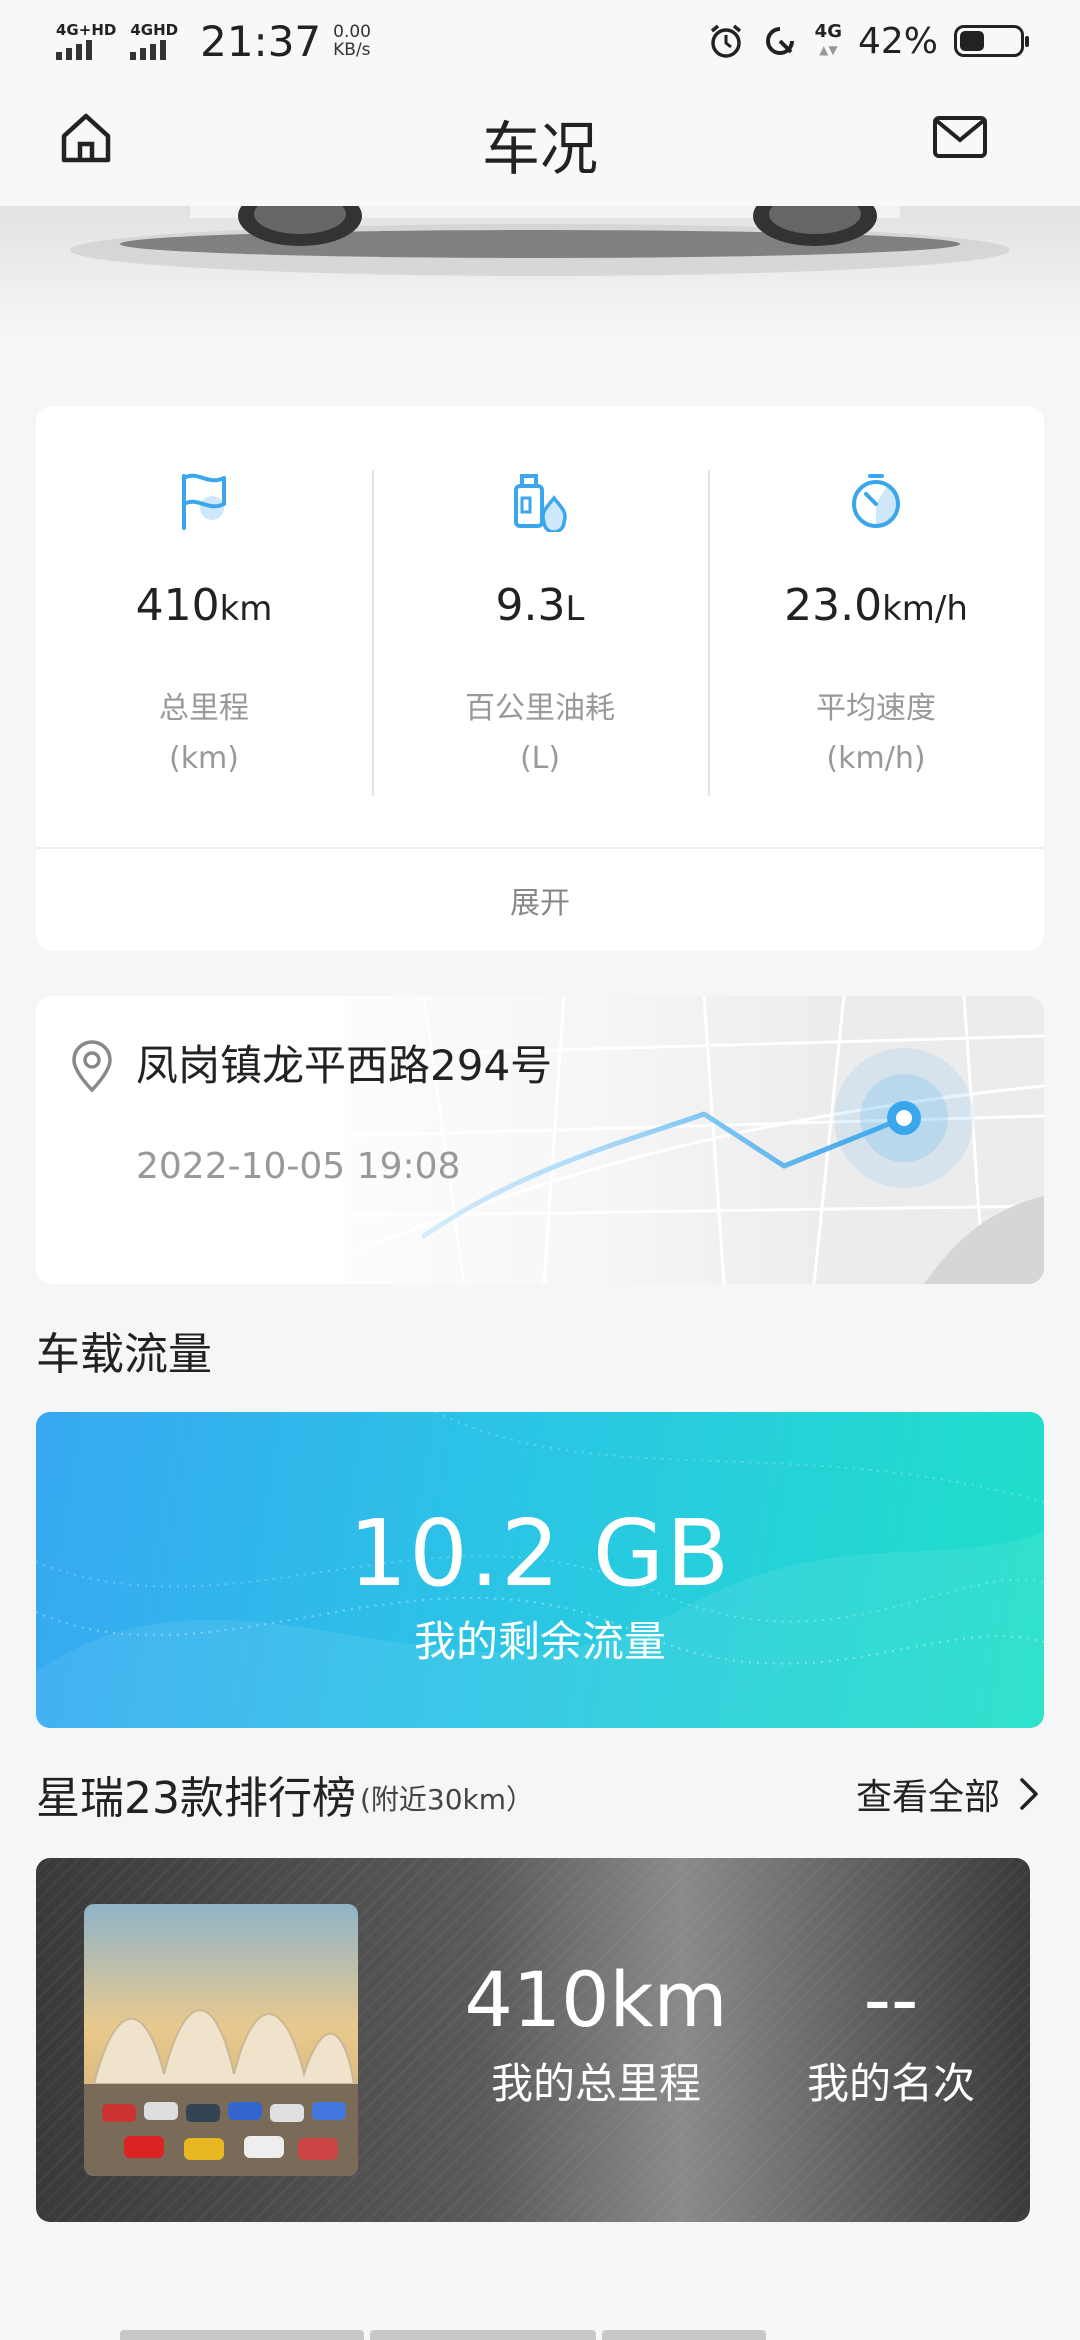 The image size is (1080, 2340). What do you see at coordinates (344, 1065) in the screenshot?
I see `location-address: 凤岗镇龙平西路294号` at bounding box center [344, 1065].